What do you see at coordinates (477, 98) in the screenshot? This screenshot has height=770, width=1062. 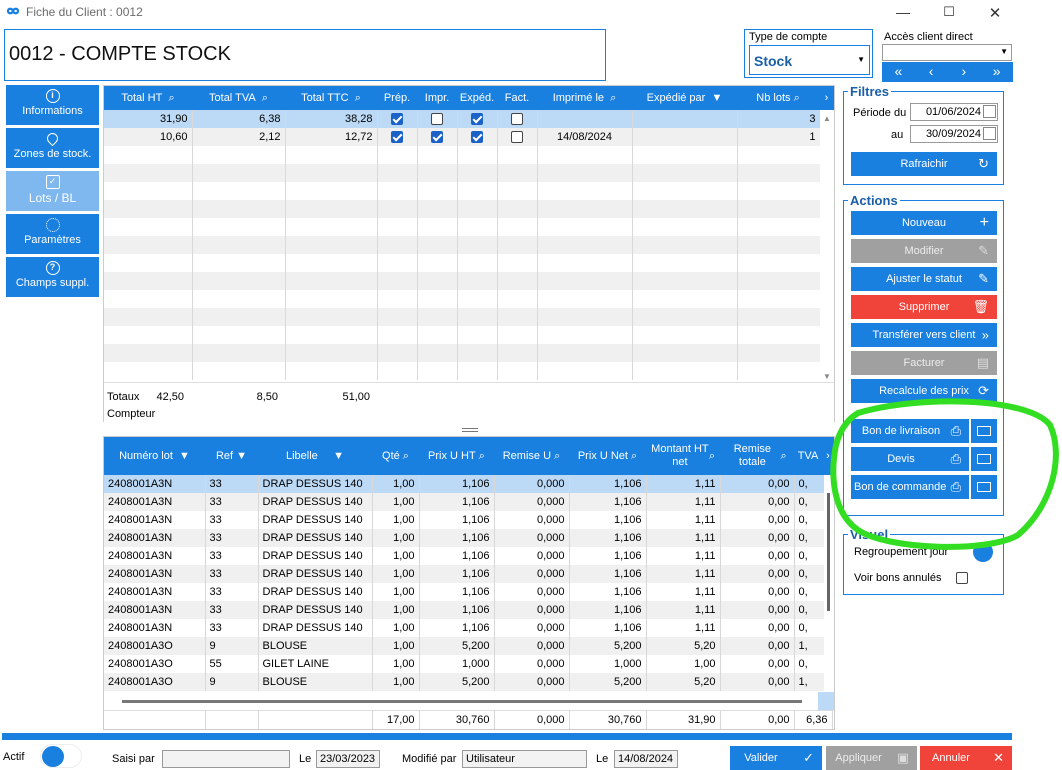 I see `column-header-exped: Expéd.` at bounding box center [477, 98].